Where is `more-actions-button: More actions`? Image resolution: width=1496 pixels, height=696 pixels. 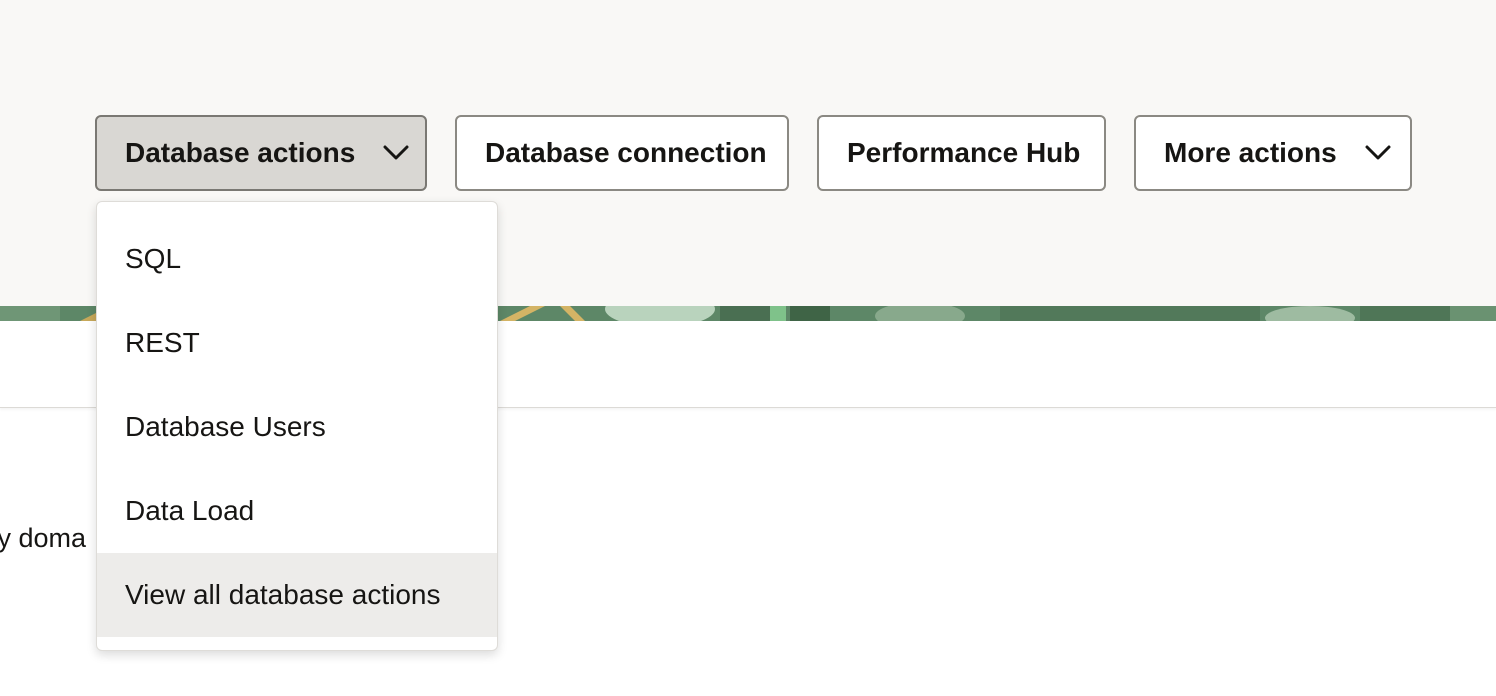
more-actions-button: More actions is located at coordinates (1273, 153).